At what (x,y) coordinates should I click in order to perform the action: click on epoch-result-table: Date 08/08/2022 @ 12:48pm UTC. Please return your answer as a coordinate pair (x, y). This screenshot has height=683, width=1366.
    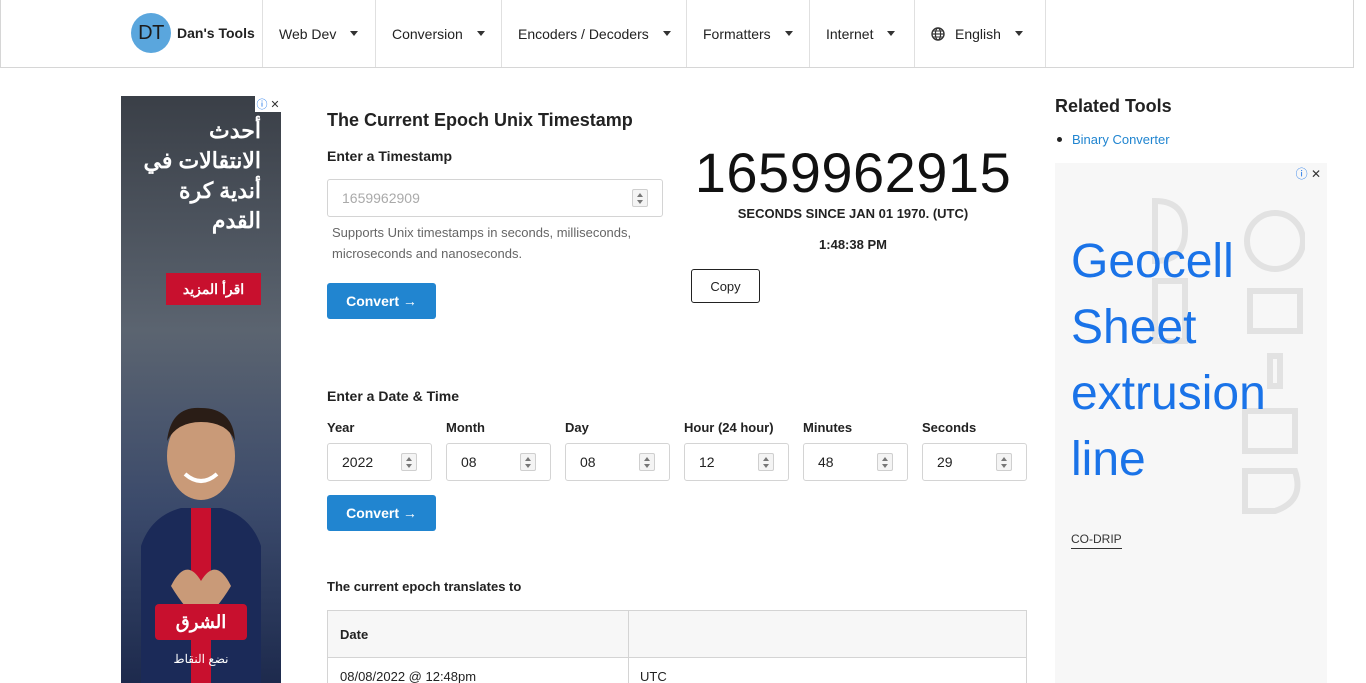
    Looking at the image, I should click on (677, 646).